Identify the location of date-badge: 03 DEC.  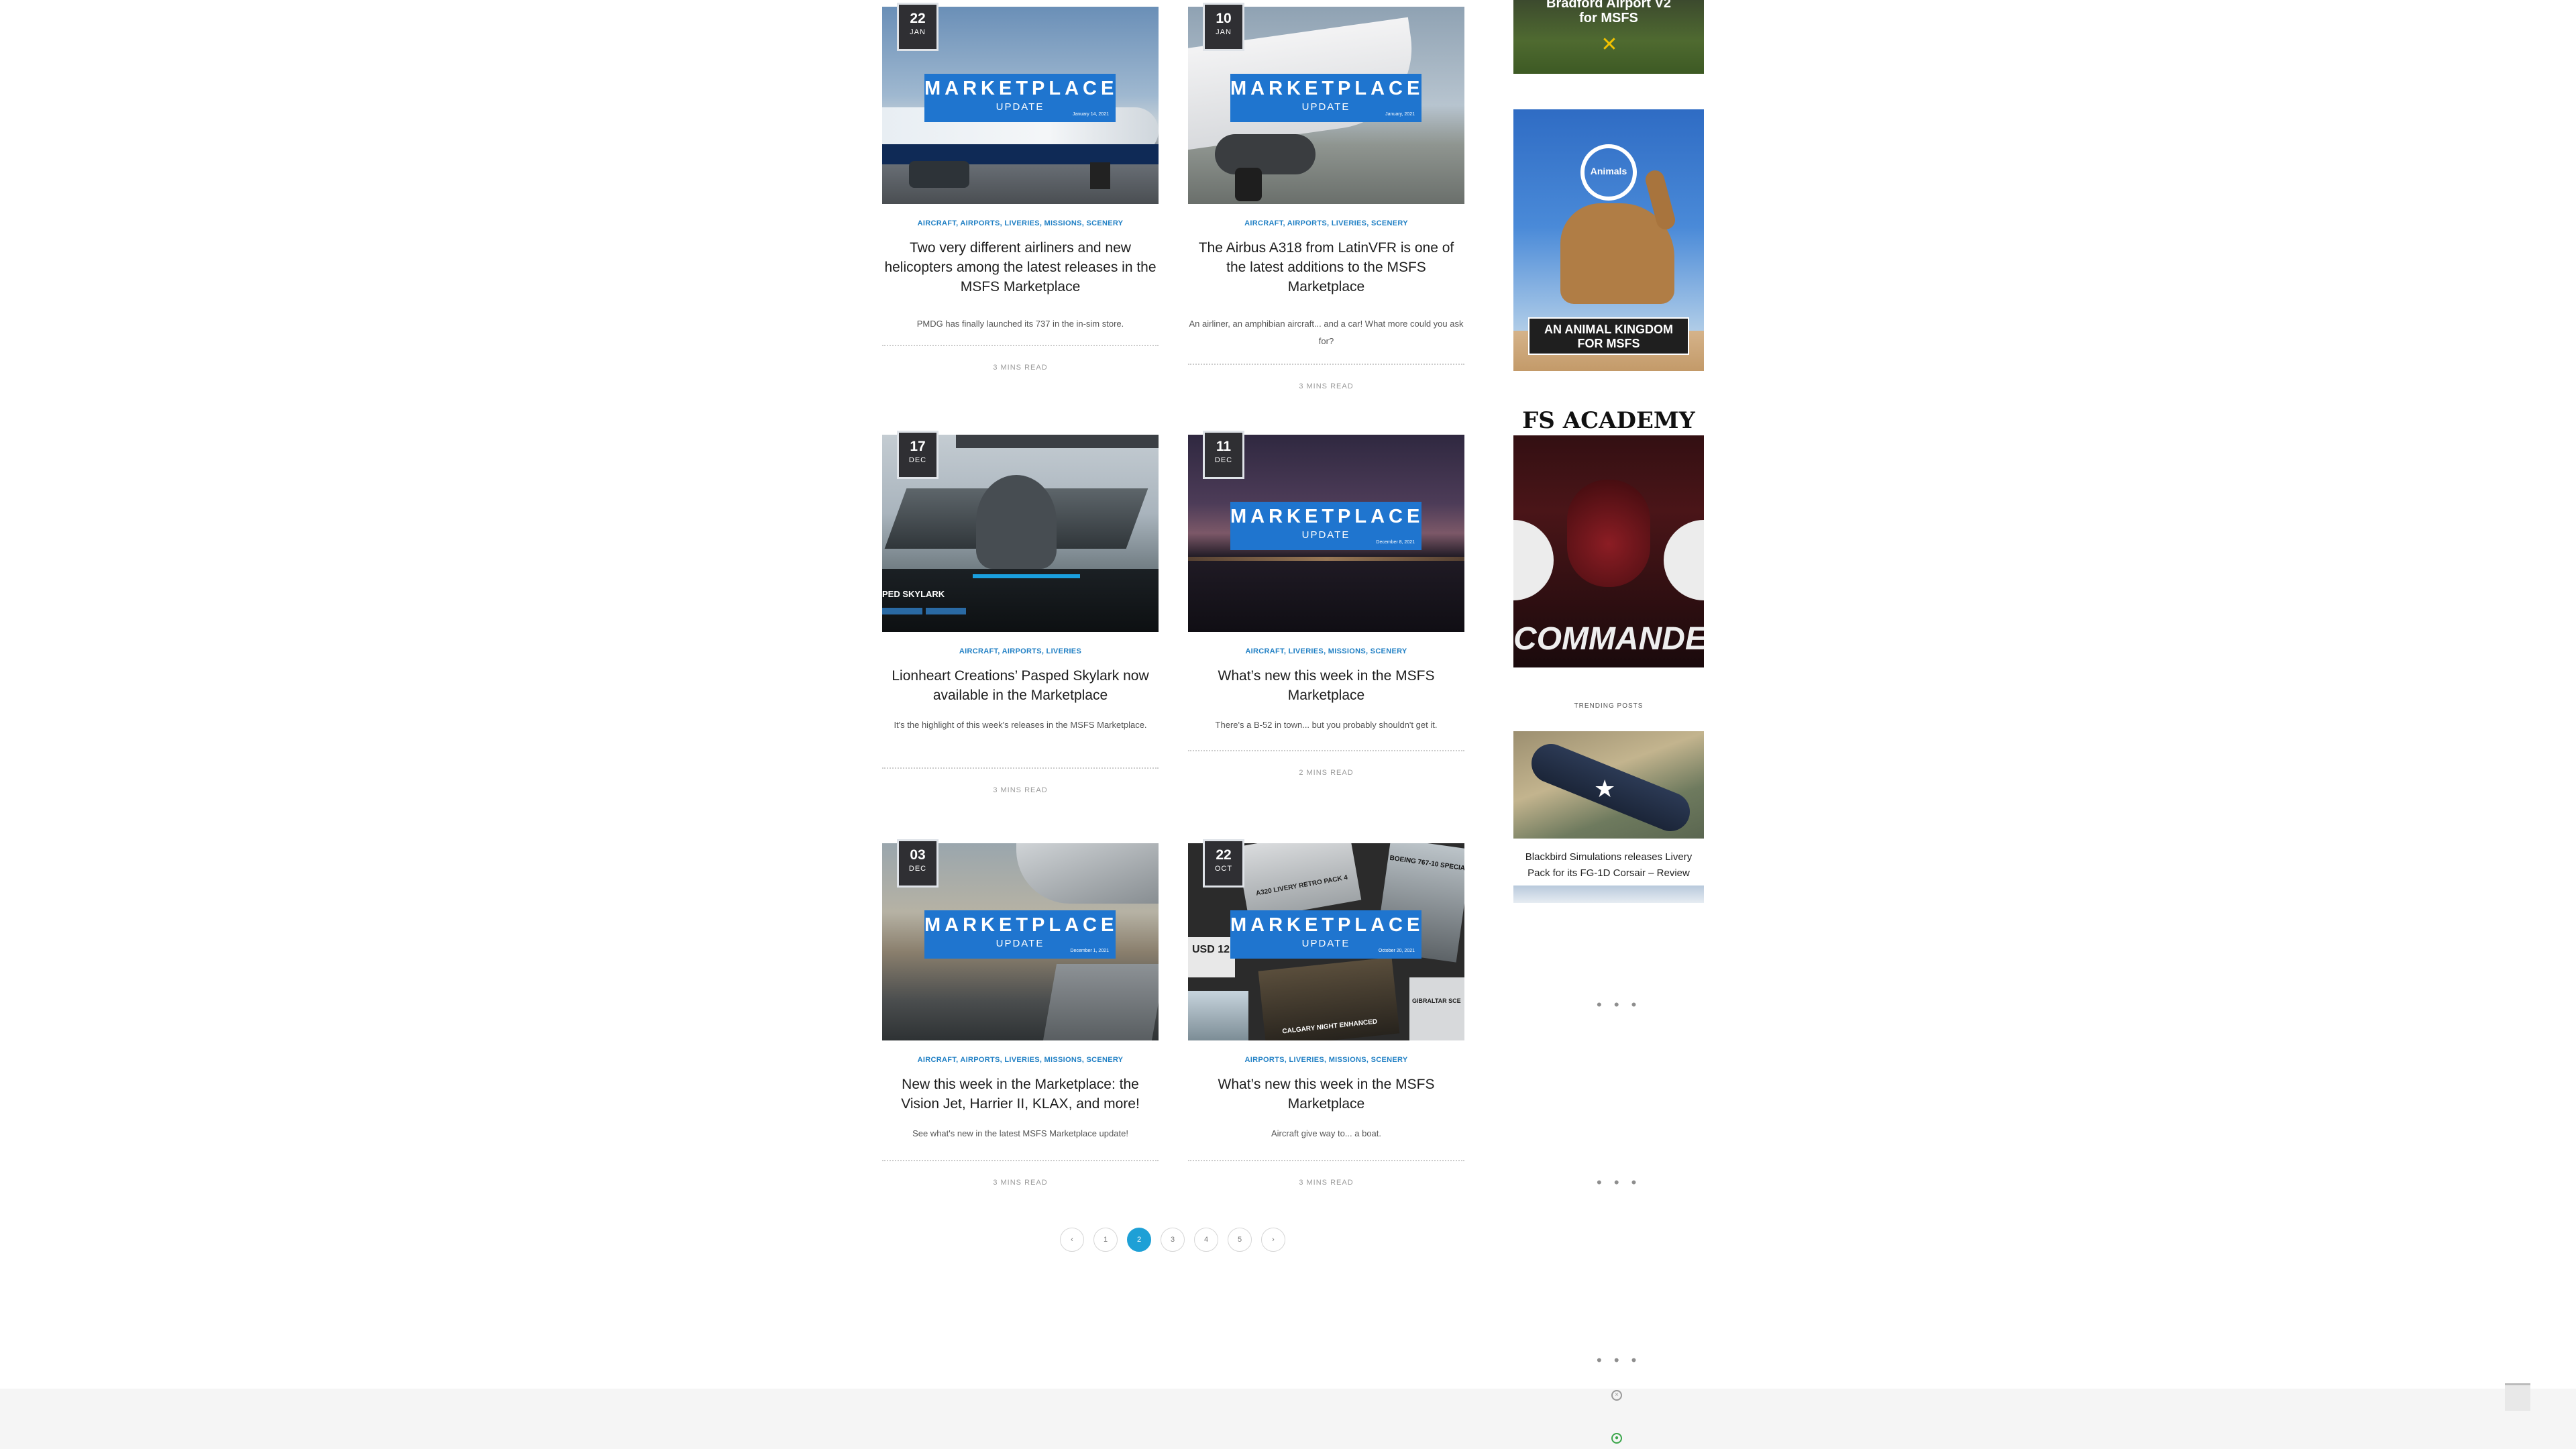
(917, 863).